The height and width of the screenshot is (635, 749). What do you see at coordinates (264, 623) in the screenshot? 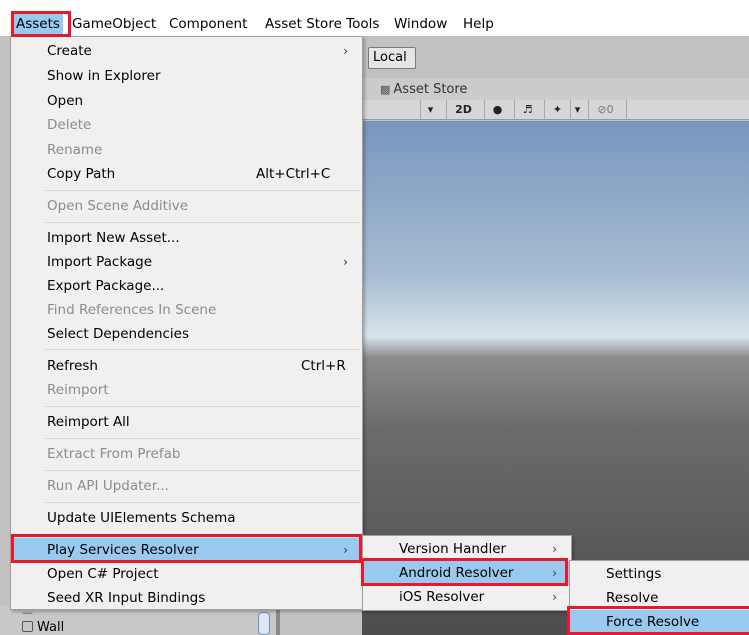
I see `hierarchy-scrollbar` at bounding box center [264, 623].